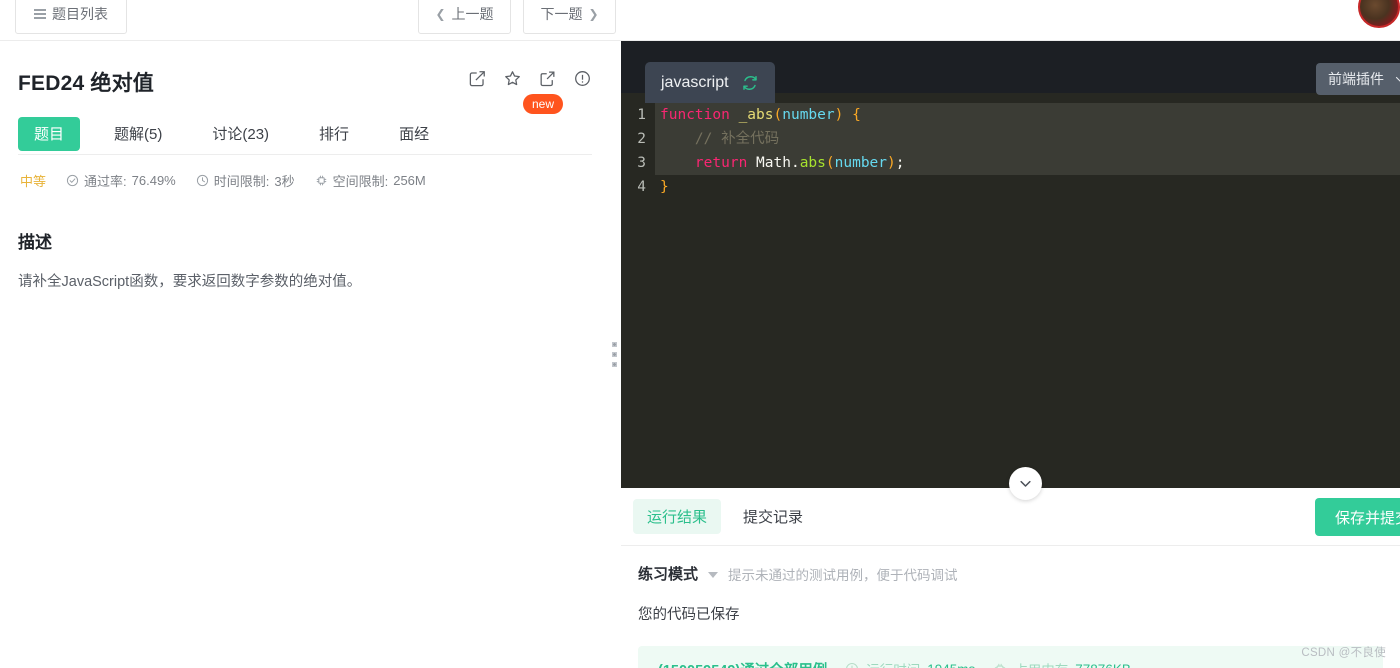  Describe the element at coordinates (1027, 187) in the screenshot. I see `code-line-text: }` at that location.